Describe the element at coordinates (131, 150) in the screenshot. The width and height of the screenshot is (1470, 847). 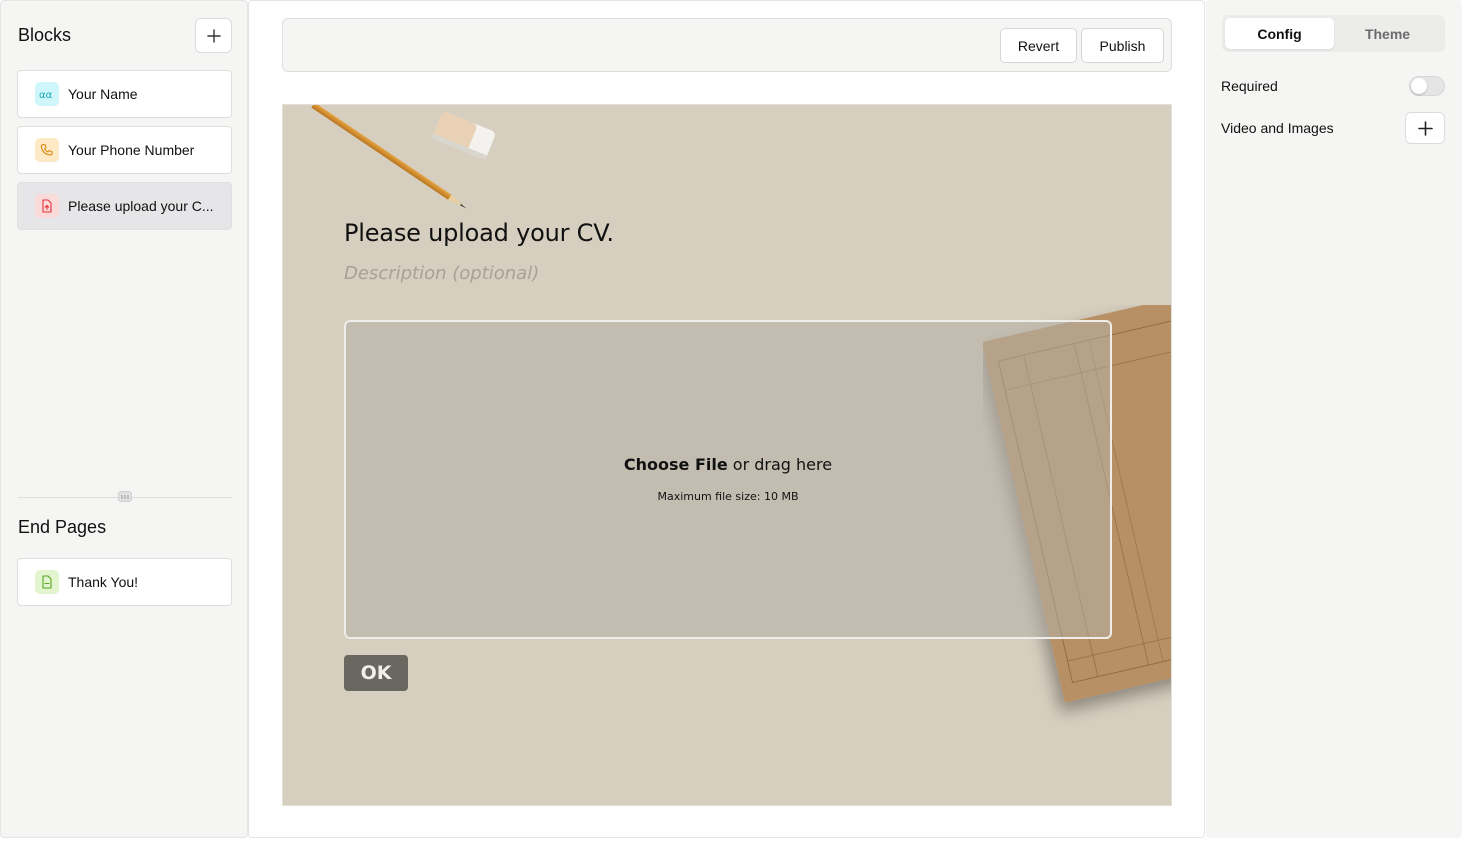
I see `block-label: Your Phone Number` at that location.